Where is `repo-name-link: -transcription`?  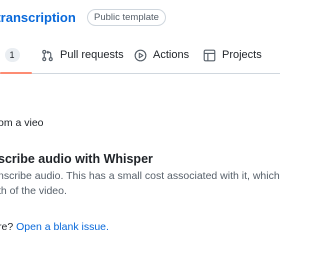
repo-name-link: -transcription is located at coordinates (38, 17).